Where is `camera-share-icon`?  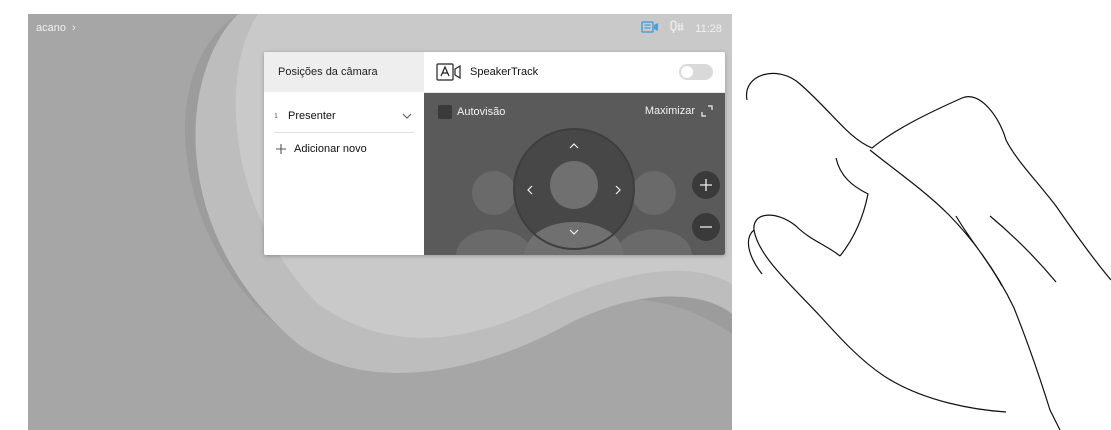 camera-share-icon is located at coordinates (650, 28).